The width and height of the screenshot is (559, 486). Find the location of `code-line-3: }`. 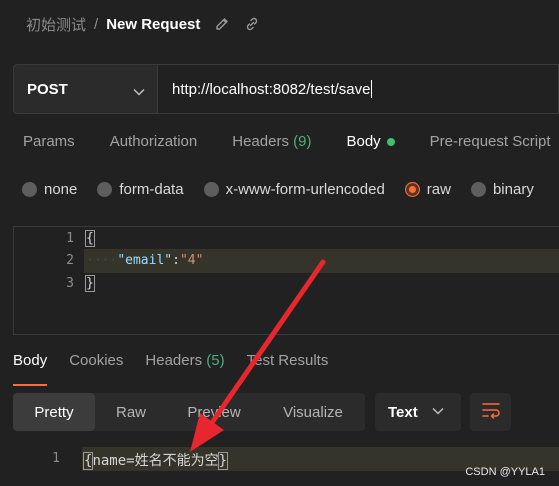

code-line-3: } is located at coordinates (90, 283).